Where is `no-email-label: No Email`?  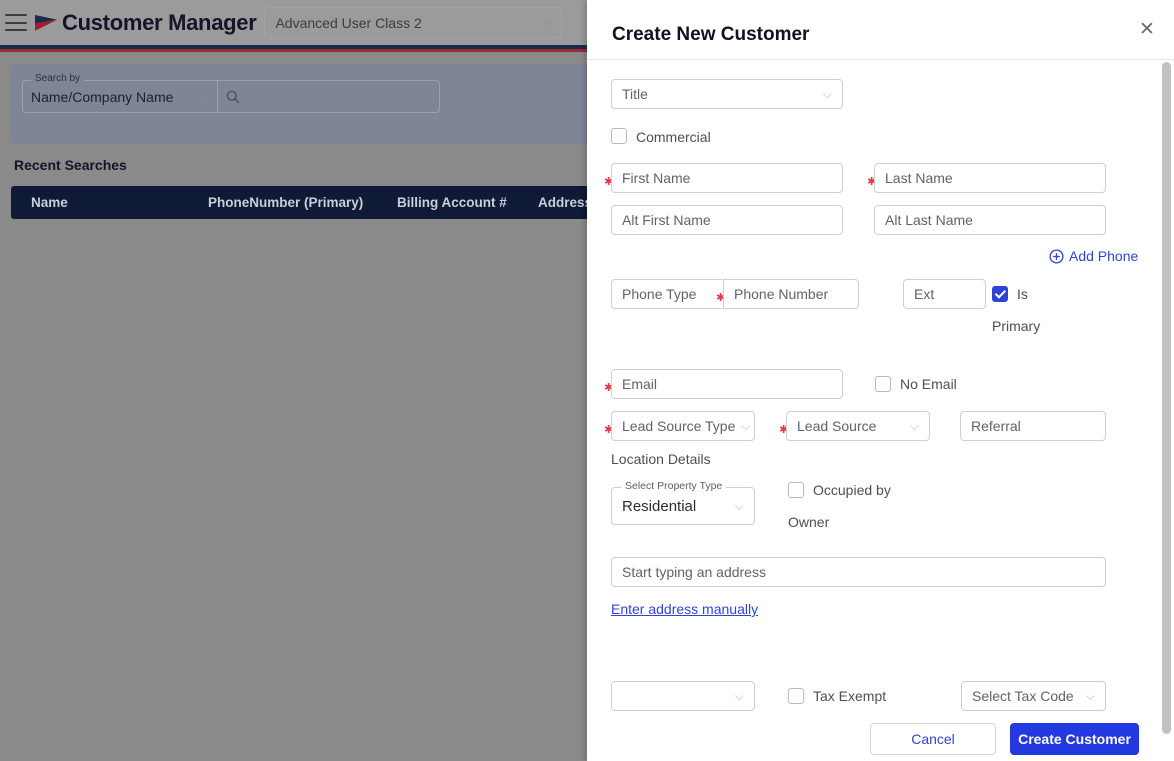
no-email-label: No Email is located at coordinates (928, 384).